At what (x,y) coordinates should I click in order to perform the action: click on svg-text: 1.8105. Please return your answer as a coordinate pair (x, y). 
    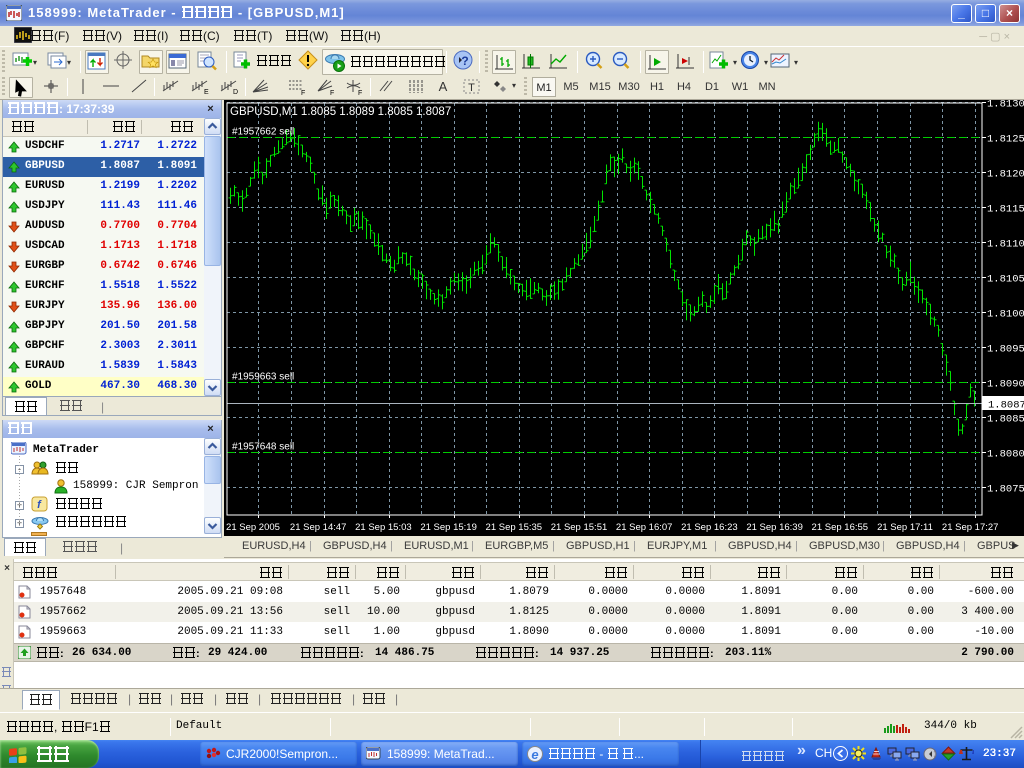
    Looking at the image, I should click on (1005, 280).